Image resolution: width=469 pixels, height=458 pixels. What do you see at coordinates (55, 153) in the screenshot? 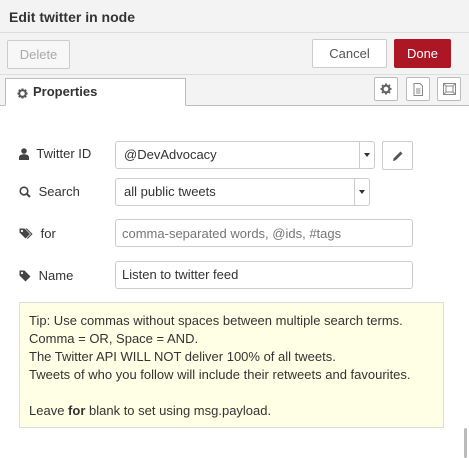
I see `twitter-id-label: Twitter ID` at bounding box center [55, 153].